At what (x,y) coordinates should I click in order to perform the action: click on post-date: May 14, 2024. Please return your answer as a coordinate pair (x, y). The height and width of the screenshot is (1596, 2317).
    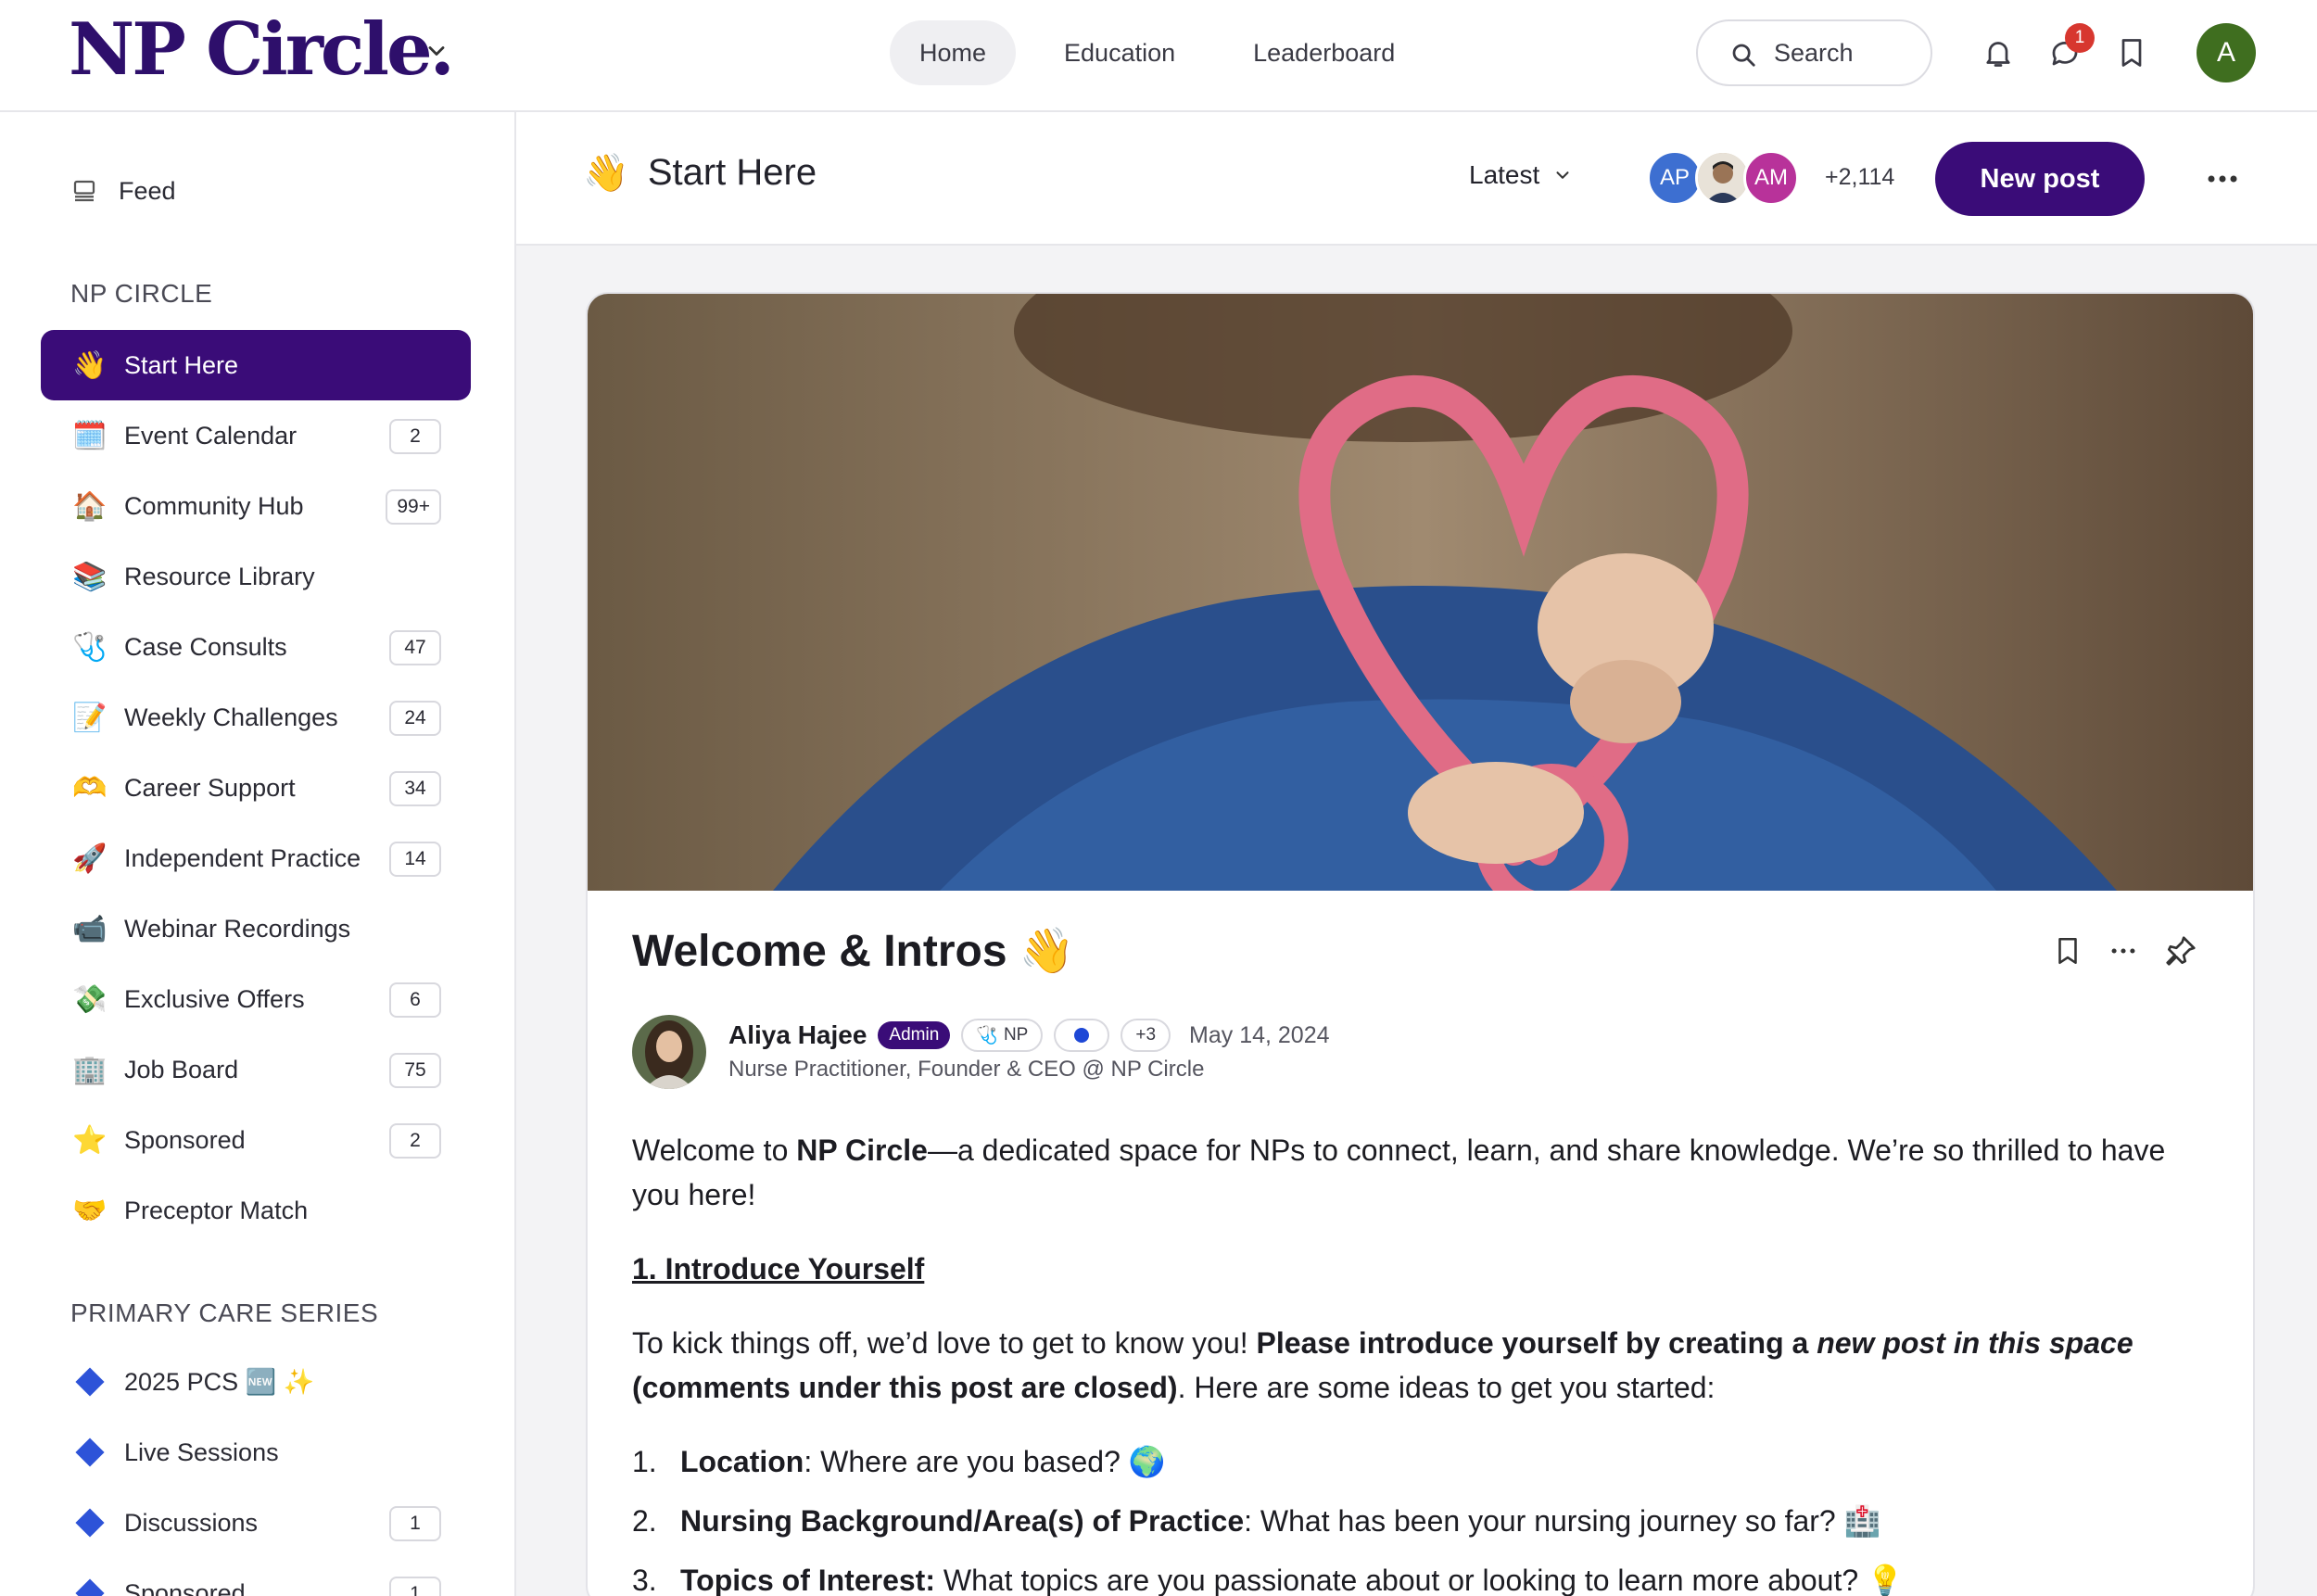
    Looking at the image, I should click on (1259, 1034).